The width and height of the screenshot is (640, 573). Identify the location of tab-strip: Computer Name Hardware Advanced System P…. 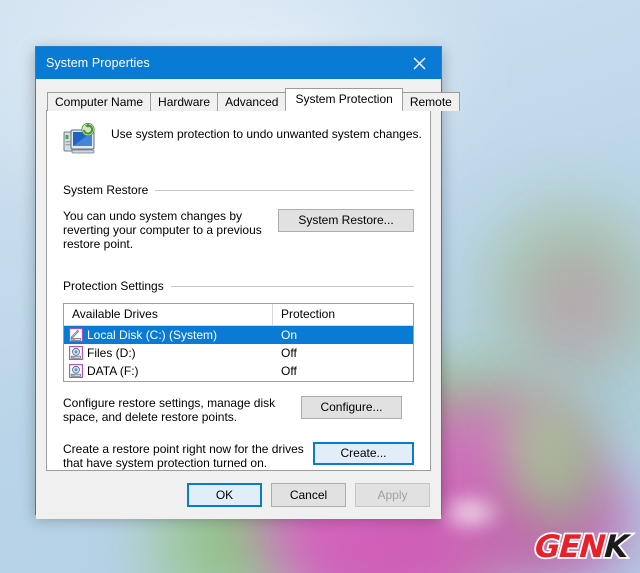
(253, 99).